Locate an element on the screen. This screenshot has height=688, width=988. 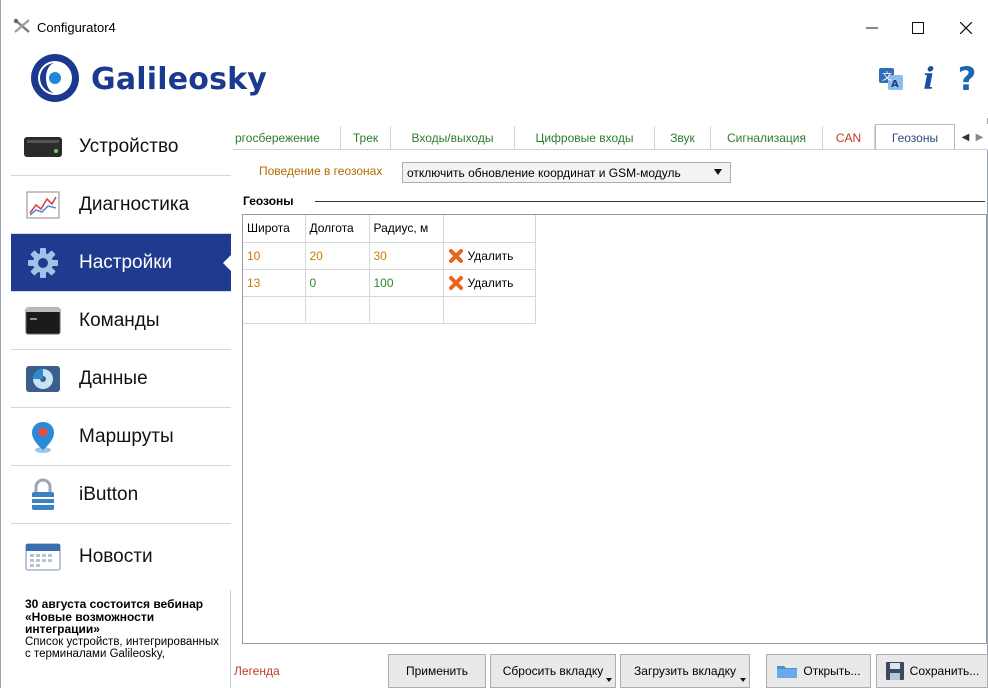
column-header-radius: Радиус, м is located at coordinates (406, 229).